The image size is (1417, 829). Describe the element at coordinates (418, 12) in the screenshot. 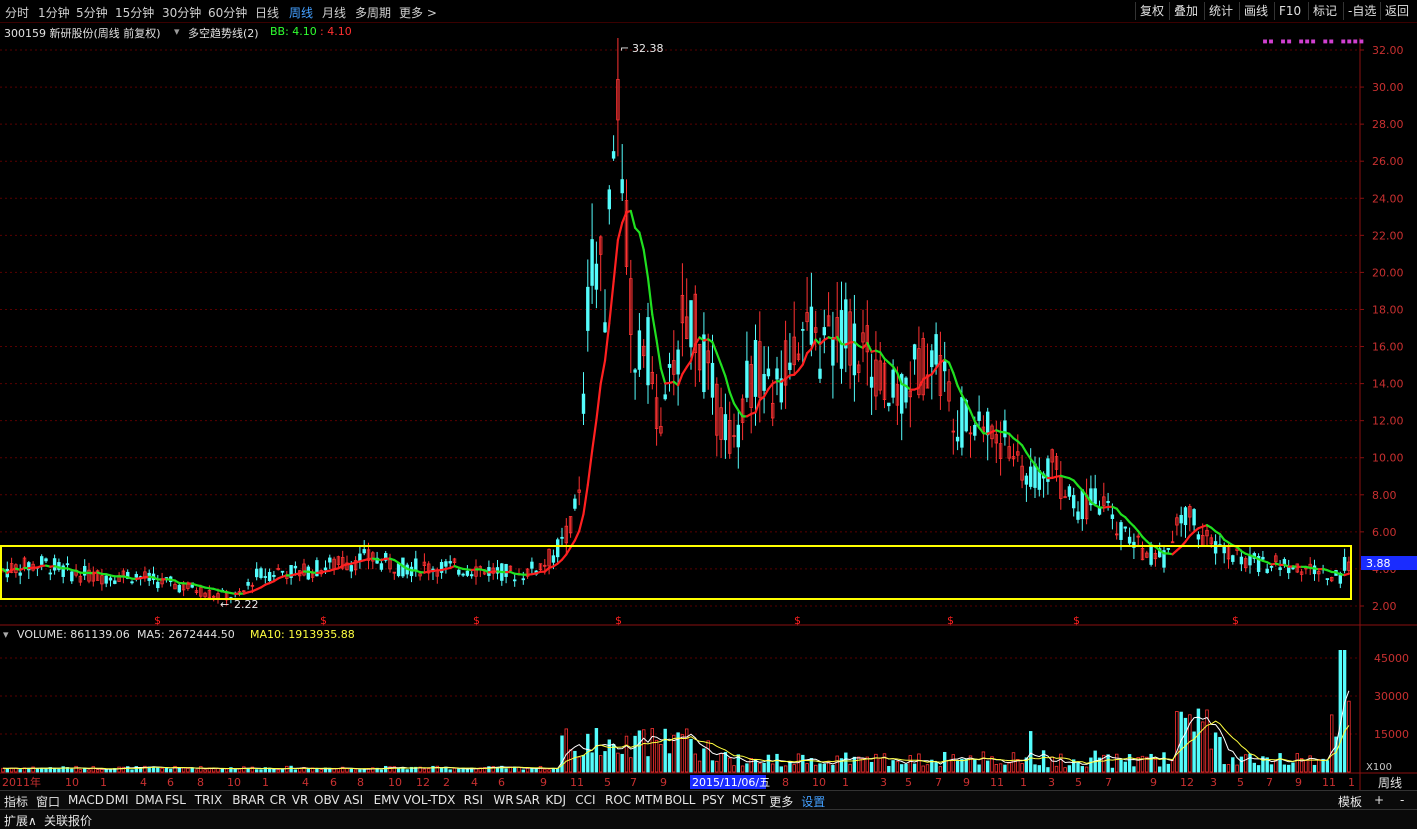

I see `tab-more: 更多 >` at that location.